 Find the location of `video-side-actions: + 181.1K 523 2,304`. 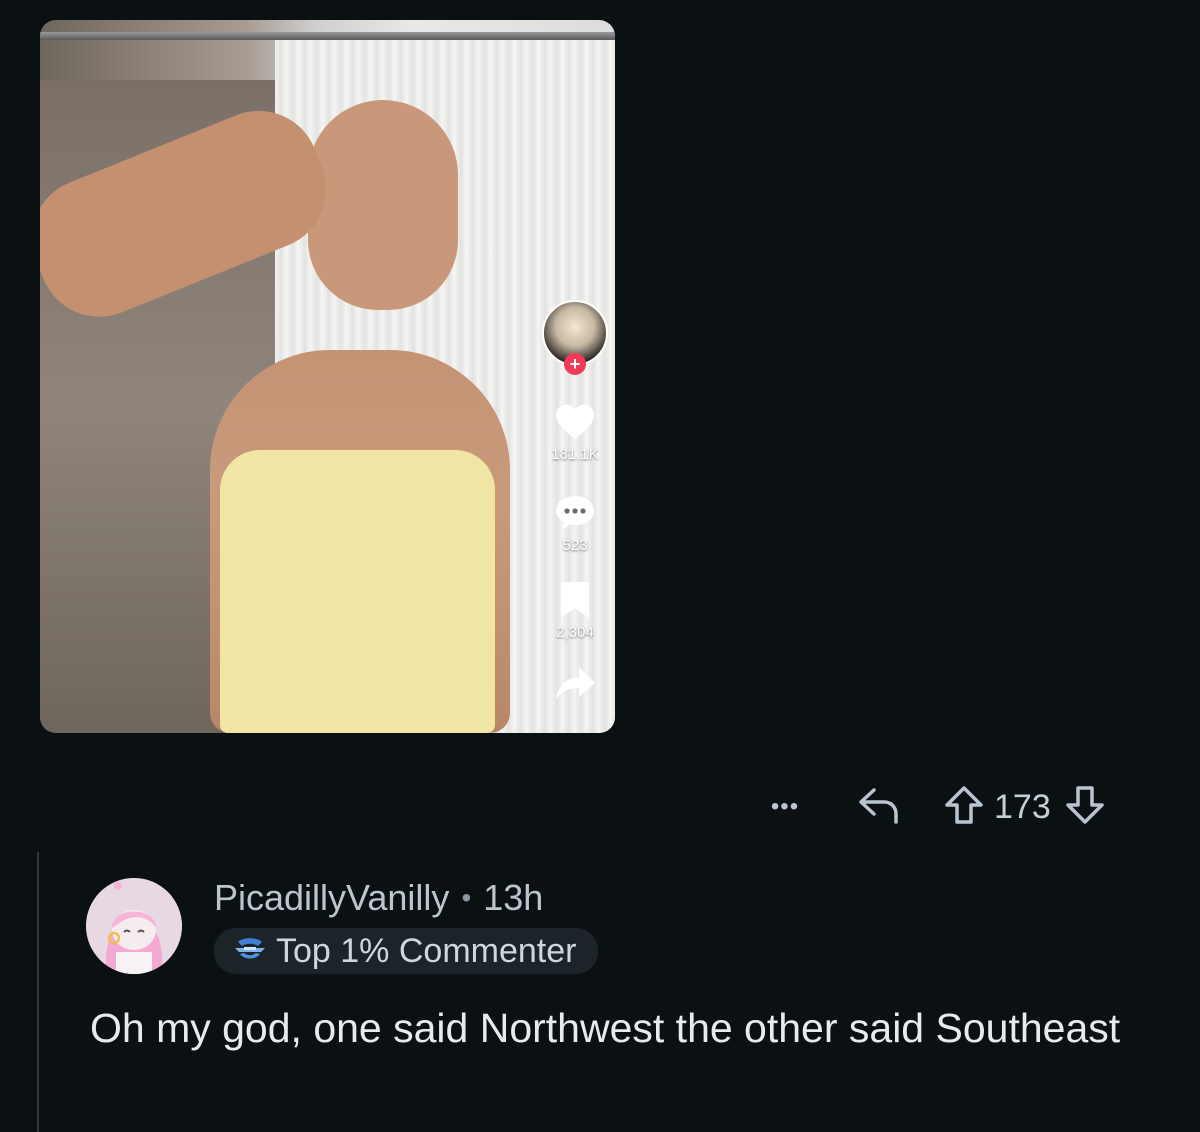

video-side-actions: + 181.1K 523 2,304 is located at coordinates (575, 516).